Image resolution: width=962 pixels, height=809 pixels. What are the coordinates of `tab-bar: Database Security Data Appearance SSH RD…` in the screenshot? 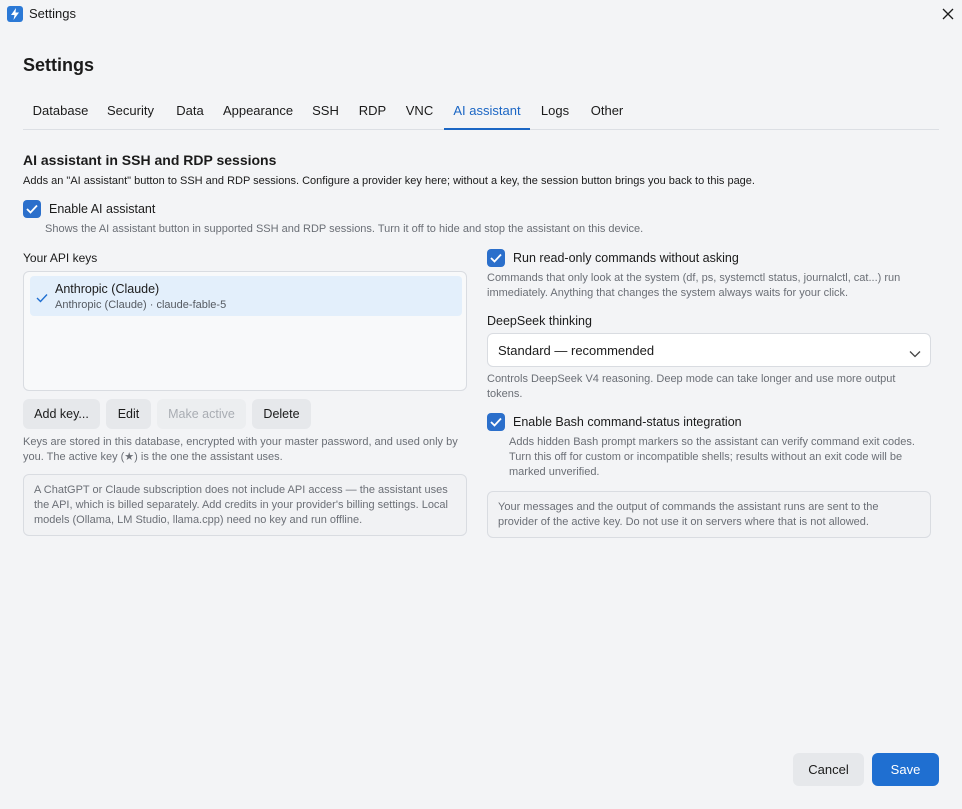 It's located at (481, 111).